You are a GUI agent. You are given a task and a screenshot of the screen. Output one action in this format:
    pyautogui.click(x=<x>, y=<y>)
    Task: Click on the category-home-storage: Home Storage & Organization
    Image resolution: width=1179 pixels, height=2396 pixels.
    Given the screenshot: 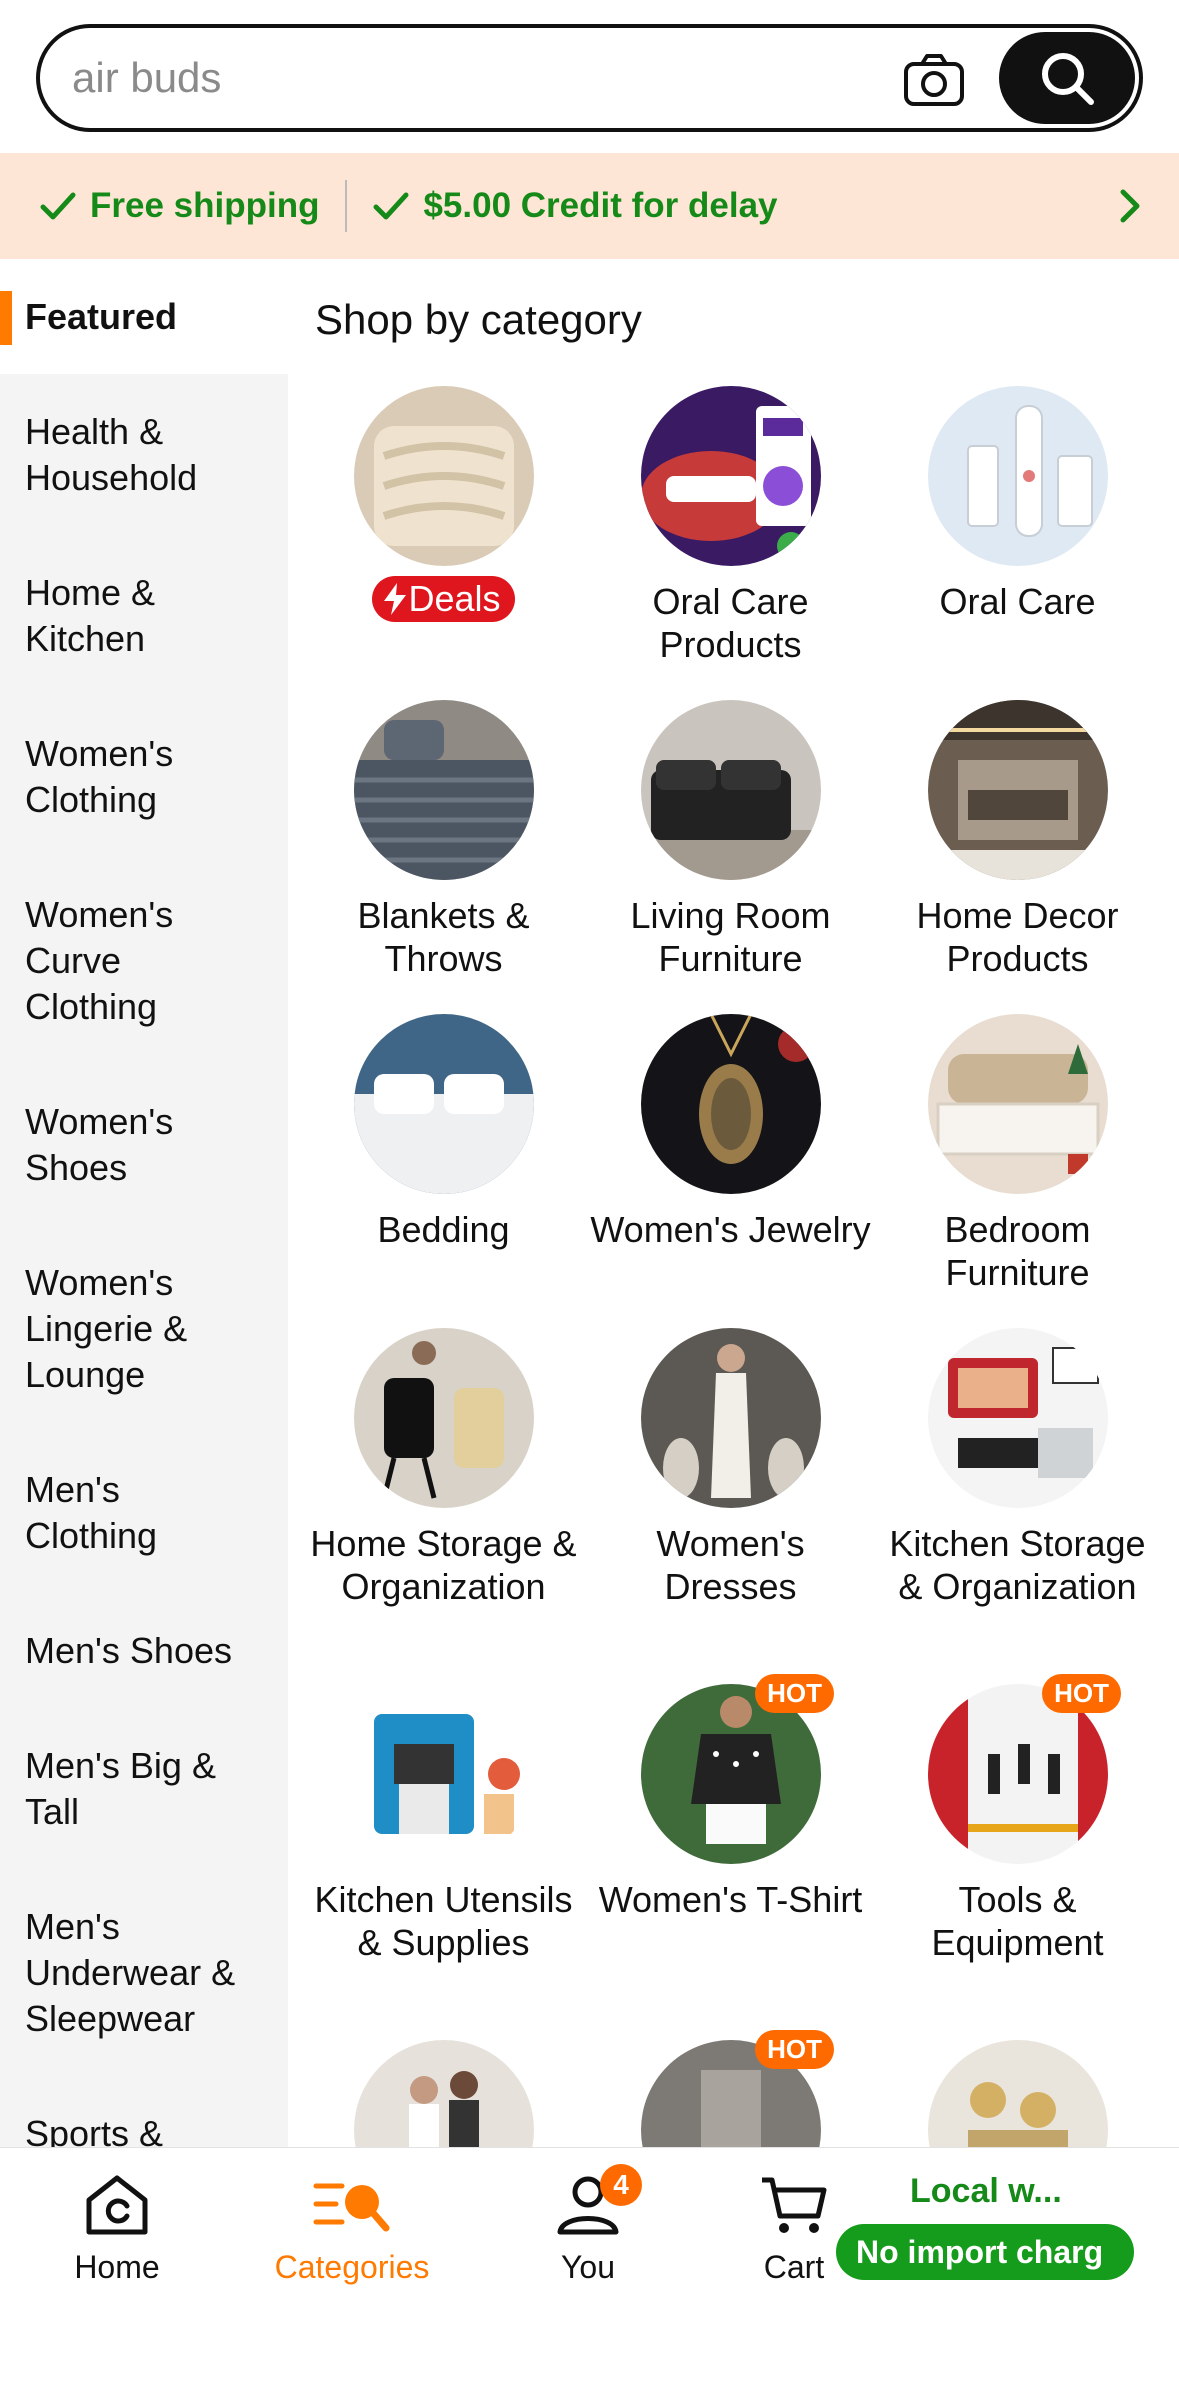 What is the action you would take?
    pyautogui.click(x=443, y=1468)
    